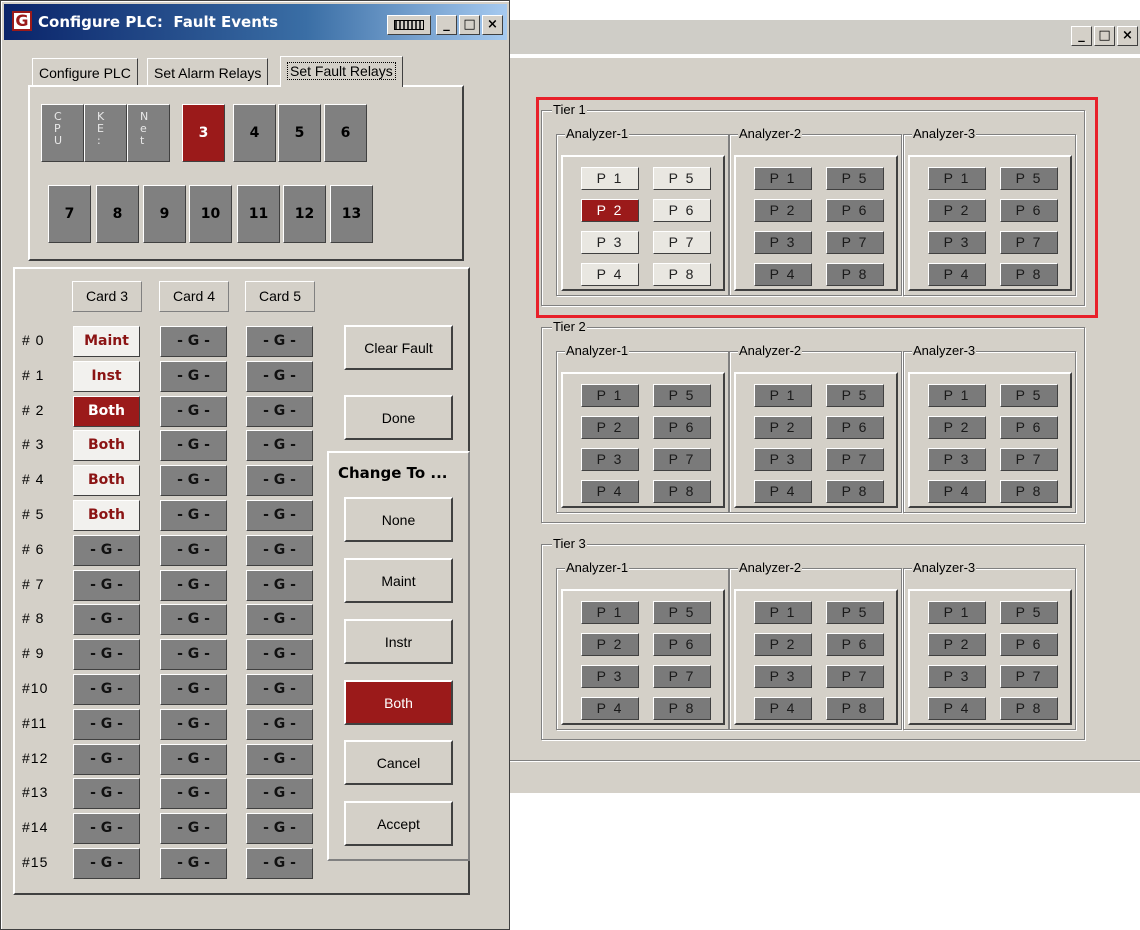 The height and width of the screenshot is (930, 1140). I want to click on card-button-4: 4, so click(254, 133).